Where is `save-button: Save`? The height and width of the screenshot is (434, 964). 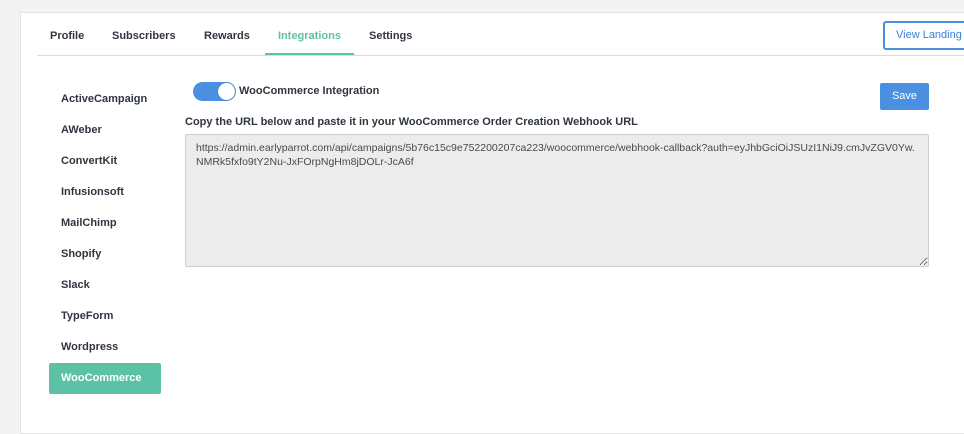 save-button: Save is located at coordinates (904, 96).